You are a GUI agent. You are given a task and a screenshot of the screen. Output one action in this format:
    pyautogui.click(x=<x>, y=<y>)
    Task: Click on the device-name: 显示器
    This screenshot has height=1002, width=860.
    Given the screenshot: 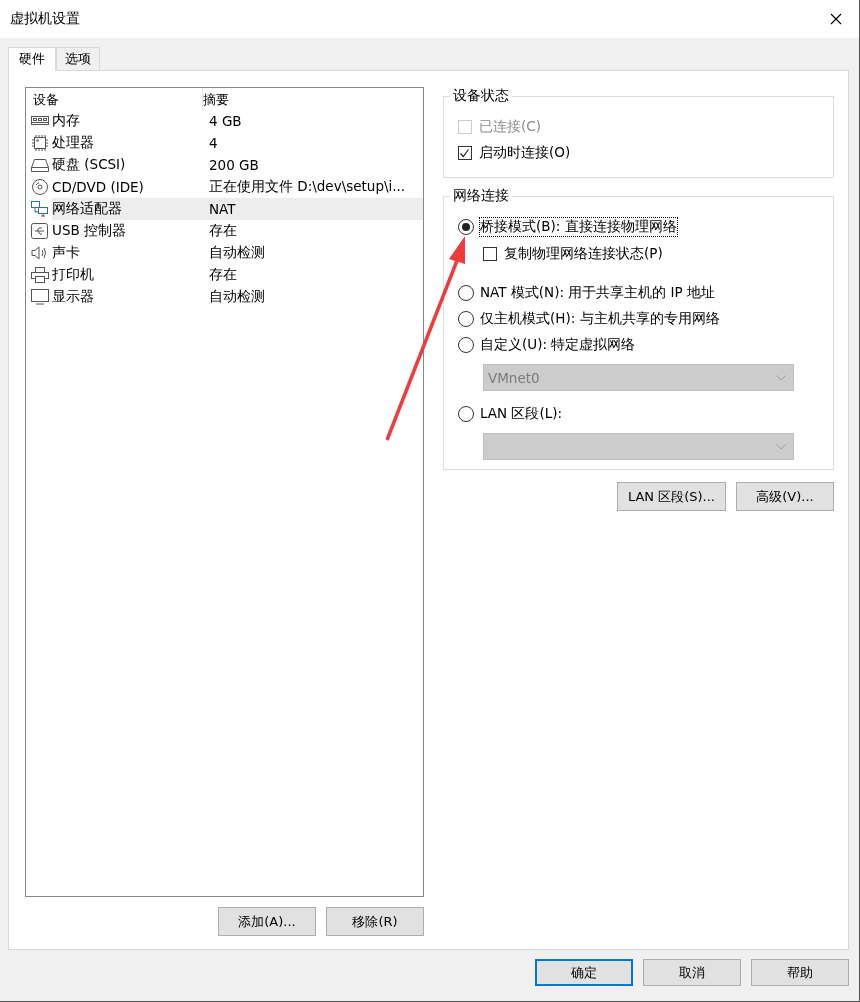 What is the action you would take?
    pyautogui.click(x=73, y=297)
    